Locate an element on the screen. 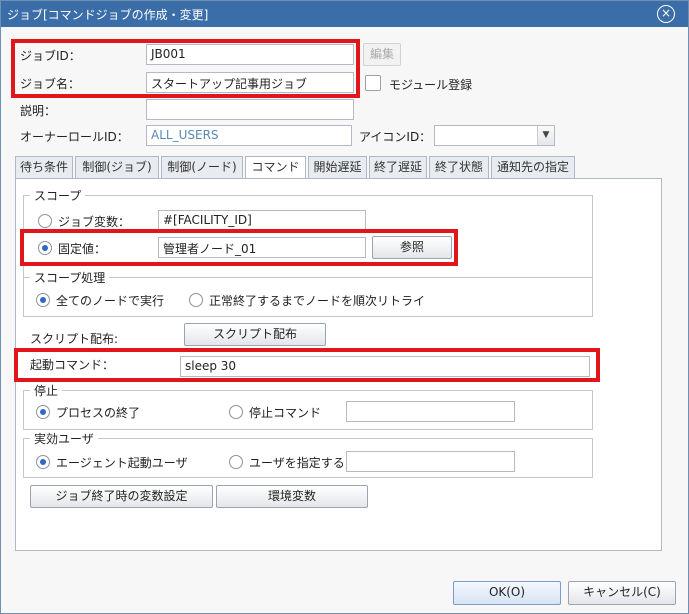 The image size is (689, 614). user-field is located at coordinates (430, 461).